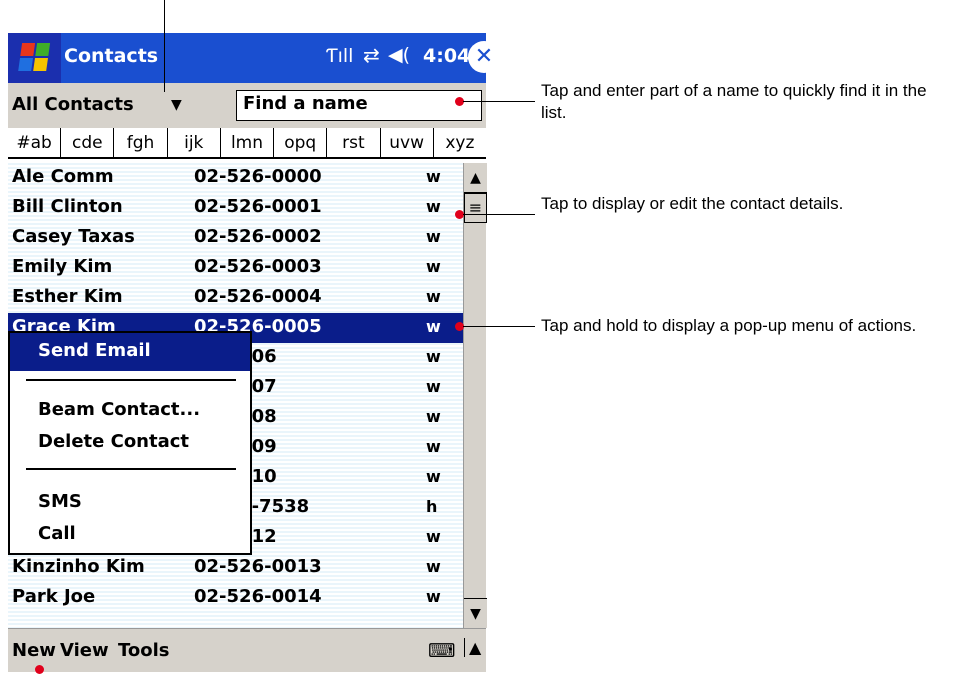 Image resolution: width=965 pixels, height=674 pixels. What do you see at coordinates (475, 178) in the screenshot?
I see `scroll-up-arrow-icon: ▲` at bounding box center [475, 178].